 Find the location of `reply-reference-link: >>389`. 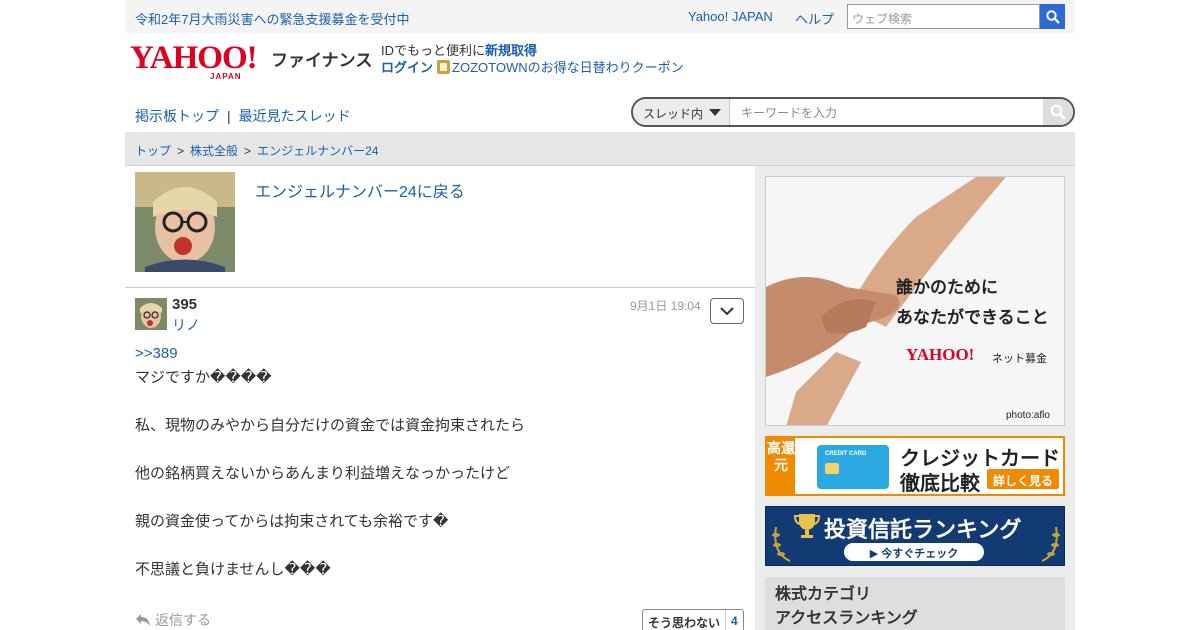

reply-reference-link: >>389 is located at coordinates (330, 354).